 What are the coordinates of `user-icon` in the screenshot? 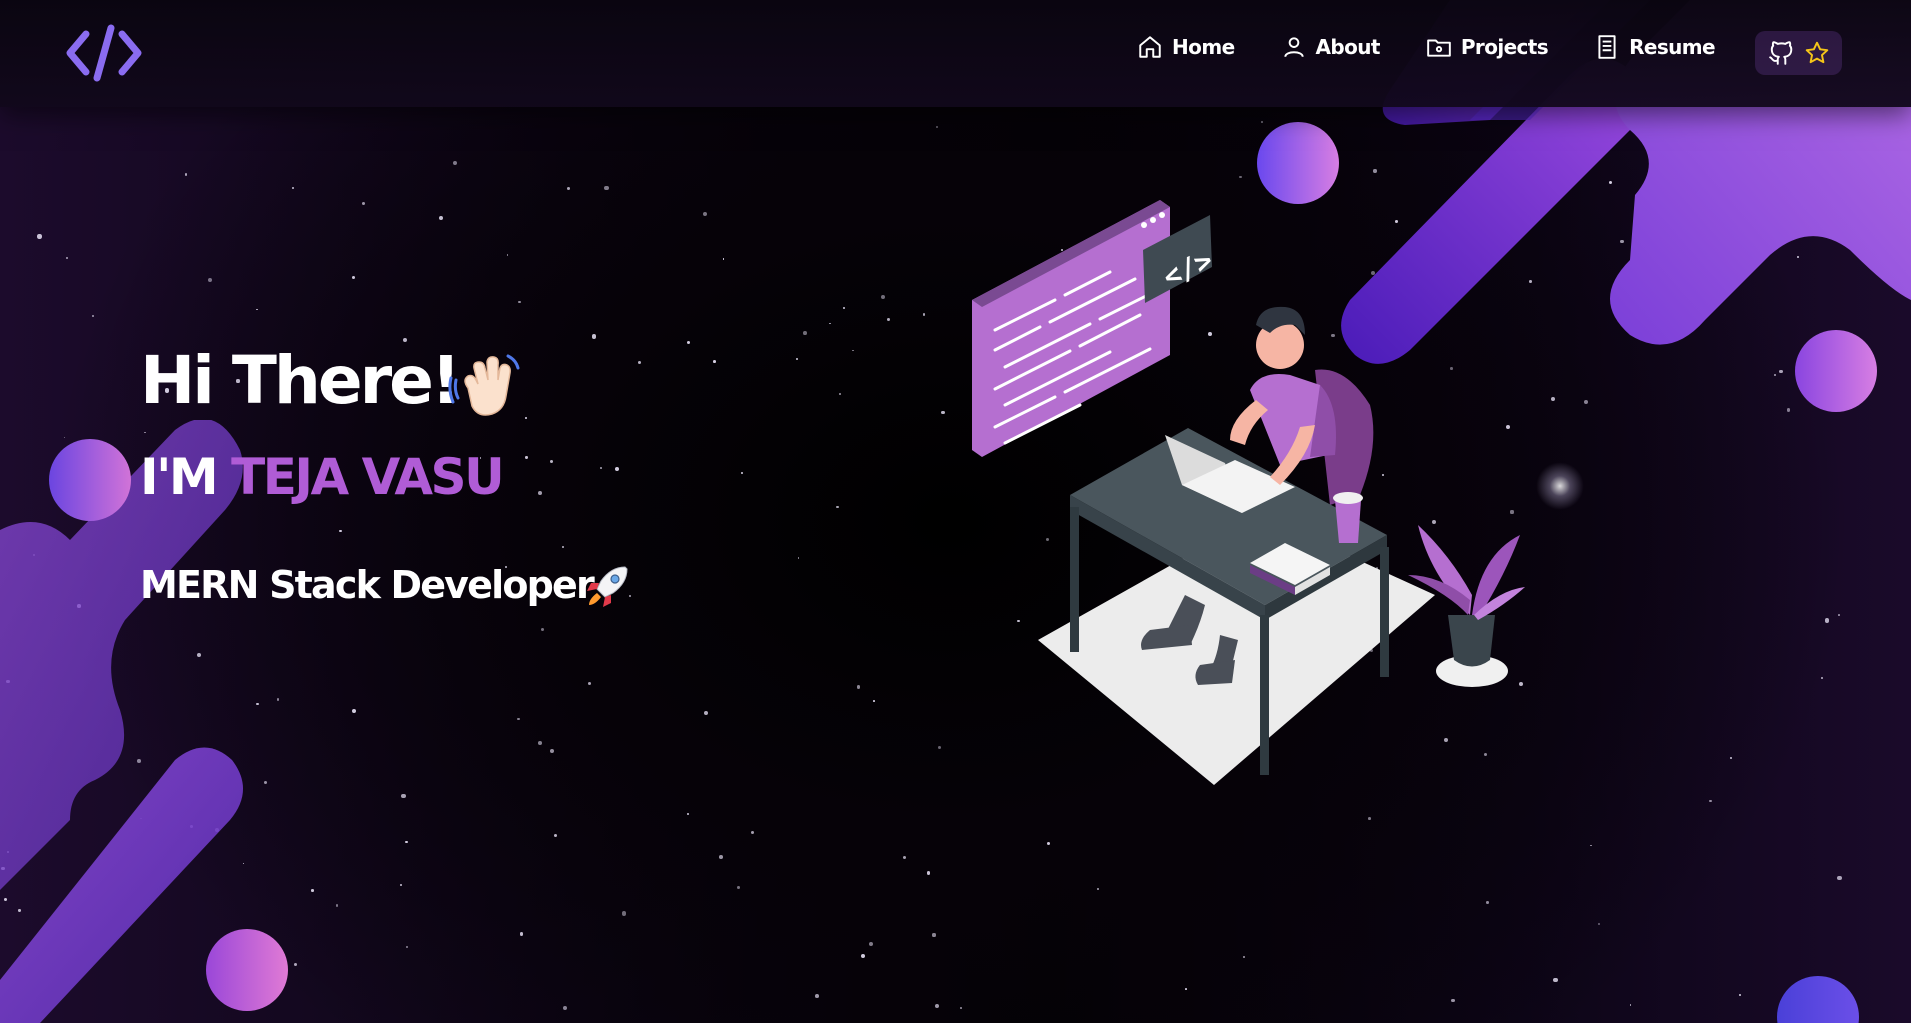 It's located at (1293, 47).